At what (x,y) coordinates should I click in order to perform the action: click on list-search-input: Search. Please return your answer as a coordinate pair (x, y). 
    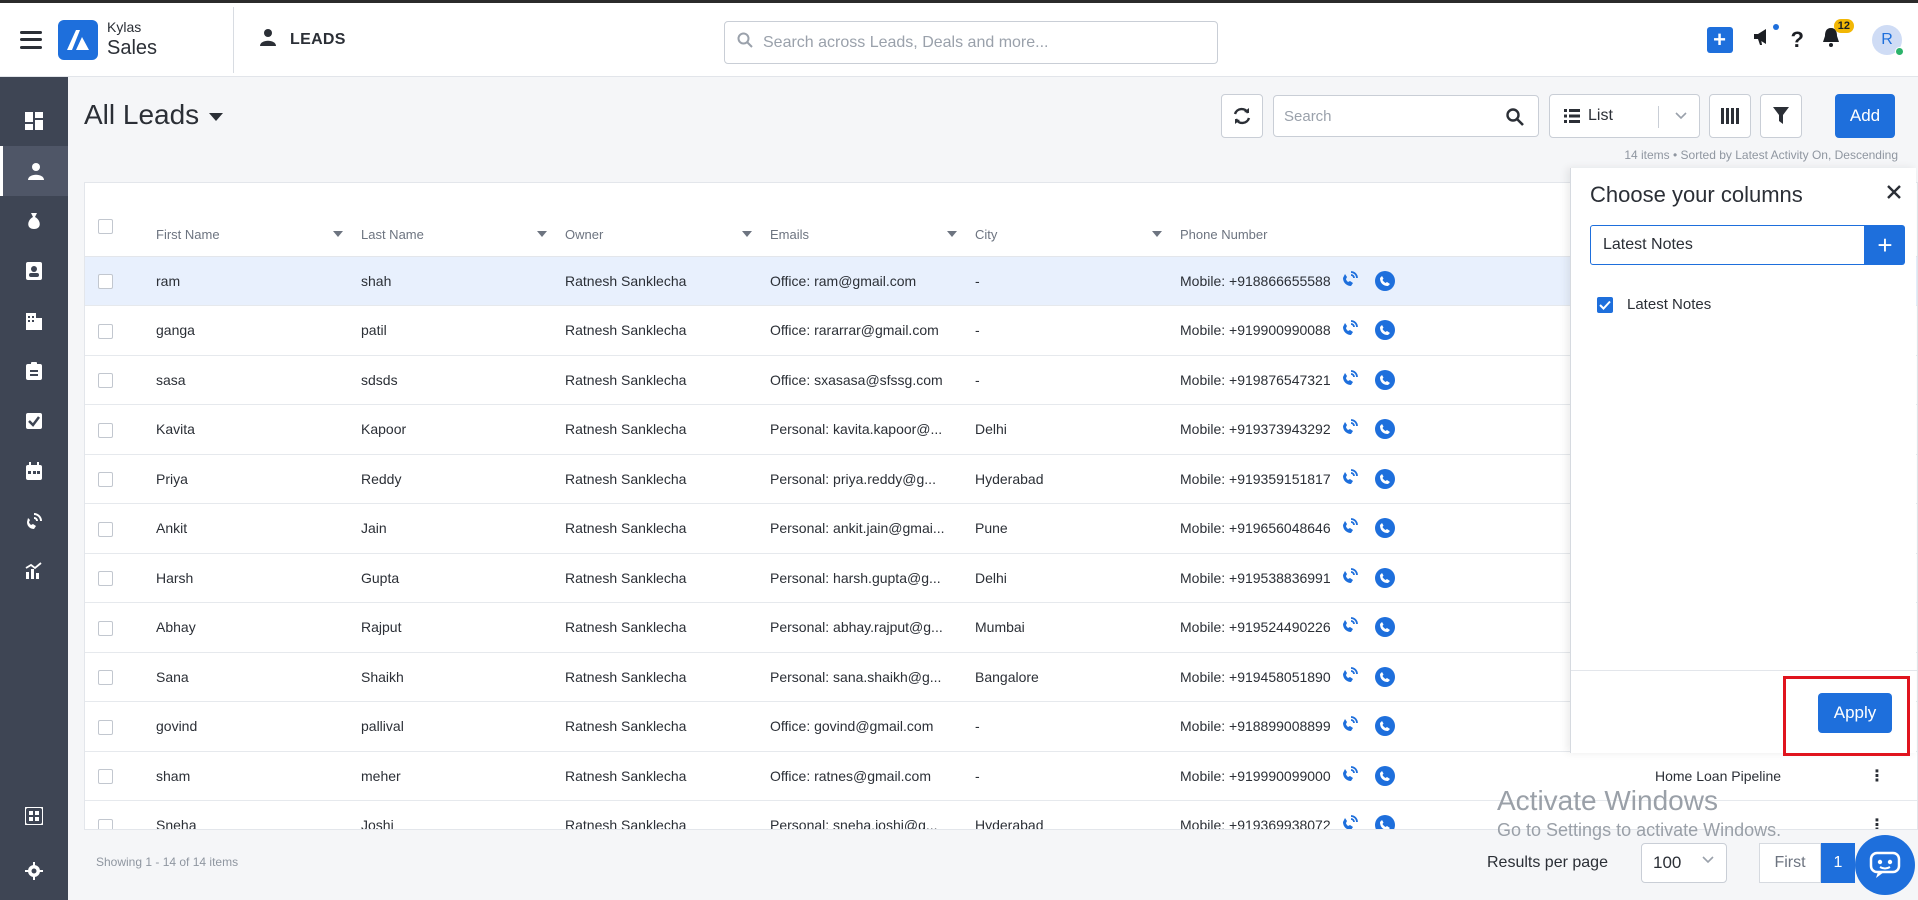
    Looking at the image, I should click on (1406, 116).